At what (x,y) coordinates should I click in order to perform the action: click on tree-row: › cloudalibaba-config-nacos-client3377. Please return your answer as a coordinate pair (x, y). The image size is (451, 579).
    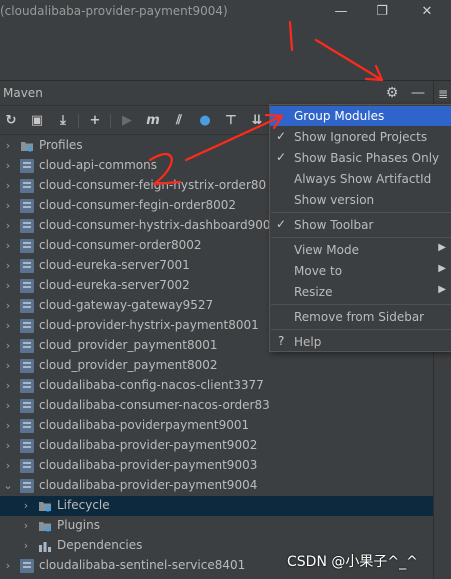
    Looking at the image, I should click on (216, 386).